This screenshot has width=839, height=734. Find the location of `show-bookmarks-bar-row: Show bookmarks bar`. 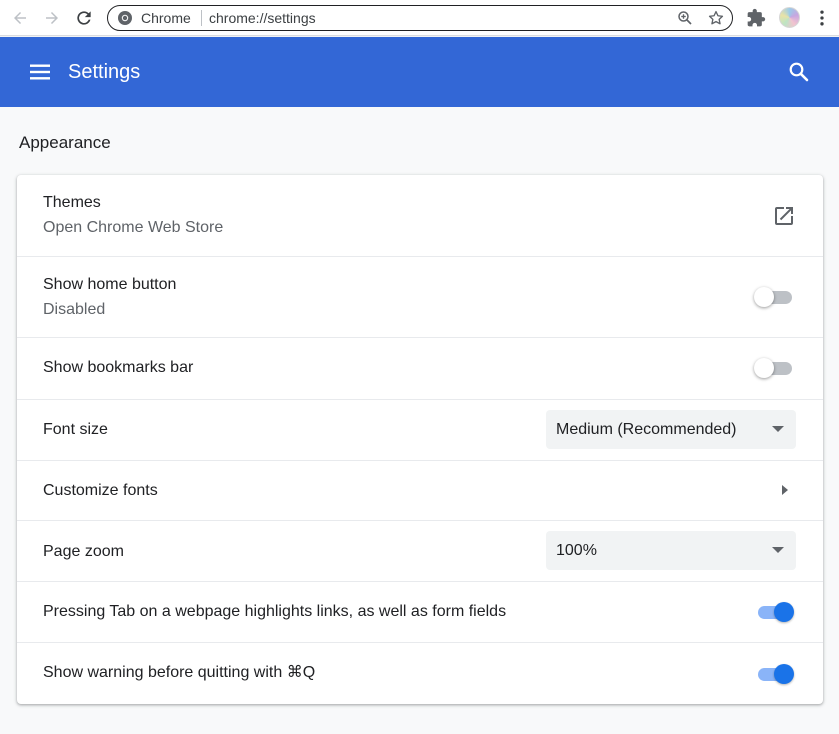

show-bookmarks-bar-row: Show bookmarks bar is located at coordinates (420, 368).